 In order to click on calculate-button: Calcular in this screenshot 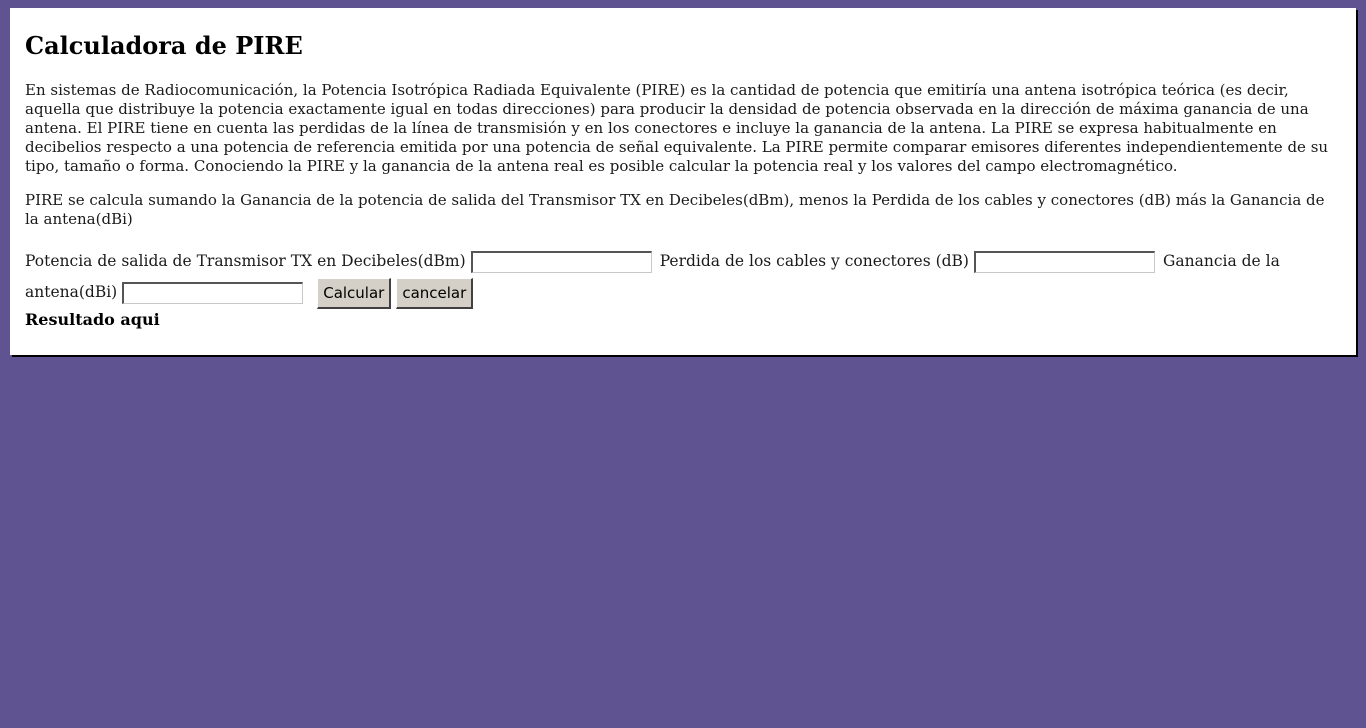, I will do `click(354, 293)`.